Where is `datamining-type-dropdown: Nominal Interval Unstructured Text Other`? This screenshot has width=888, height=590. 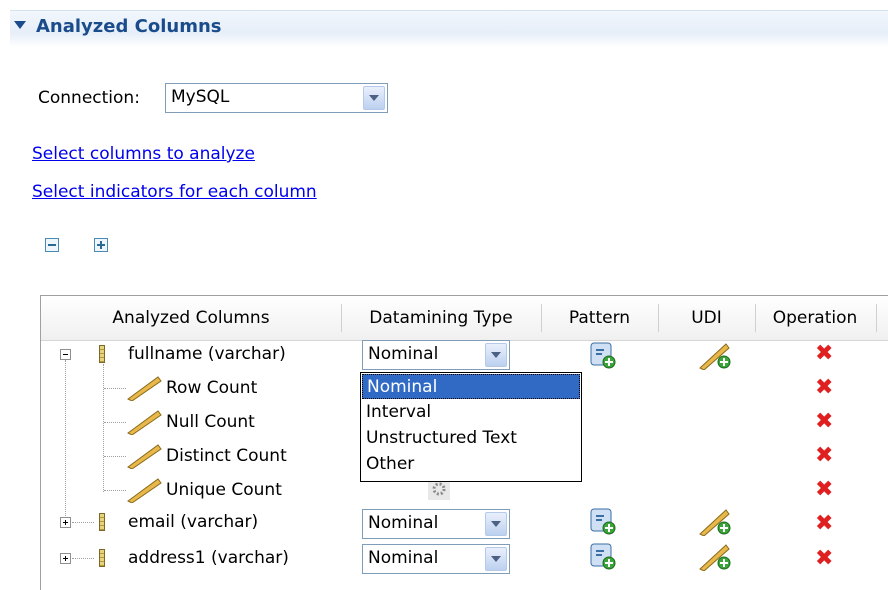 datamining-type-dropdown: Nominal Interval Unstructured Text Other is located at coordinates (471, 427).